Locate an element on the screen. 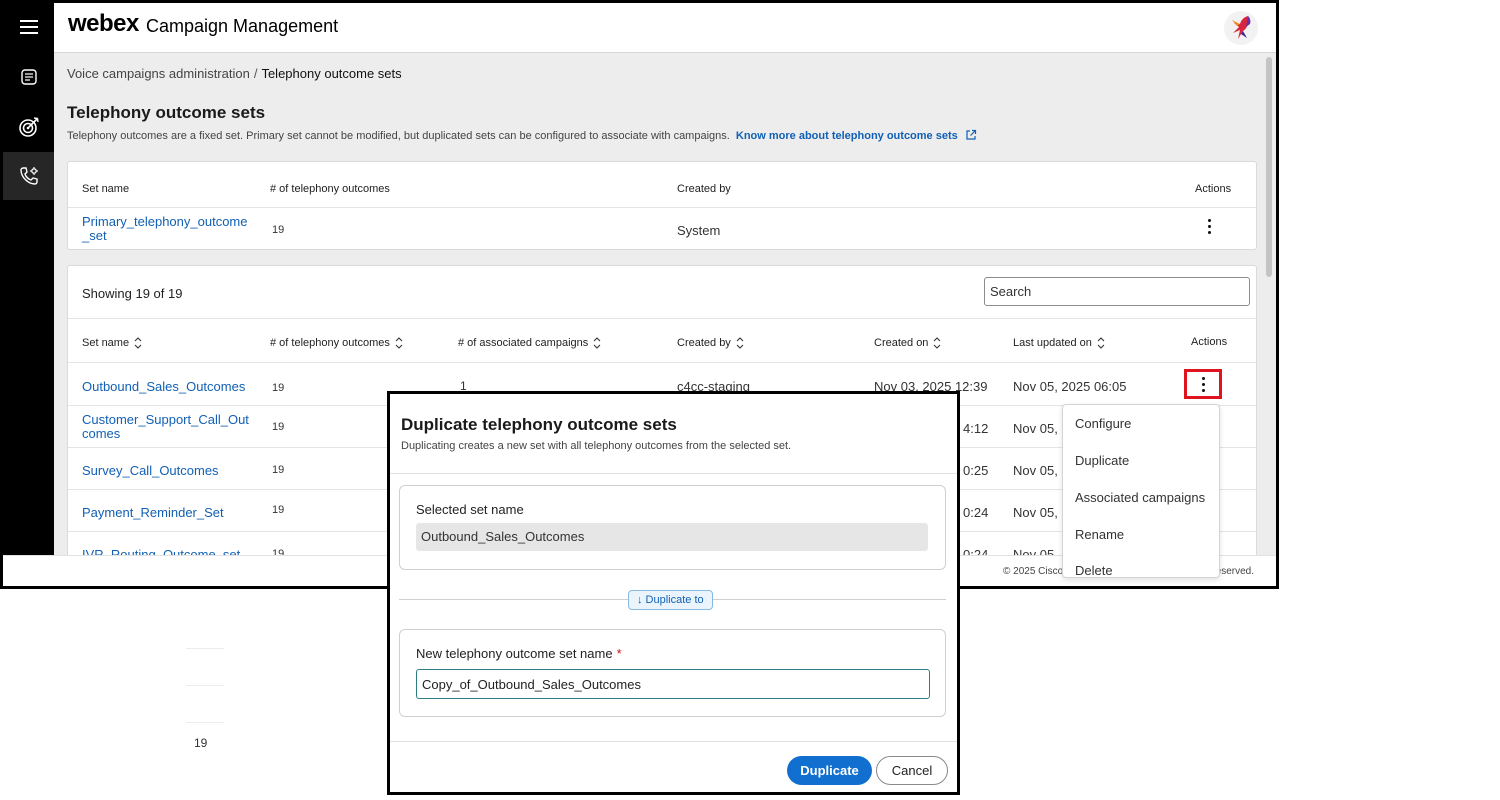 The width and height of the screenshot is (1500, 800). column-header-created-by: Created by is located at coordinates (710, 343).